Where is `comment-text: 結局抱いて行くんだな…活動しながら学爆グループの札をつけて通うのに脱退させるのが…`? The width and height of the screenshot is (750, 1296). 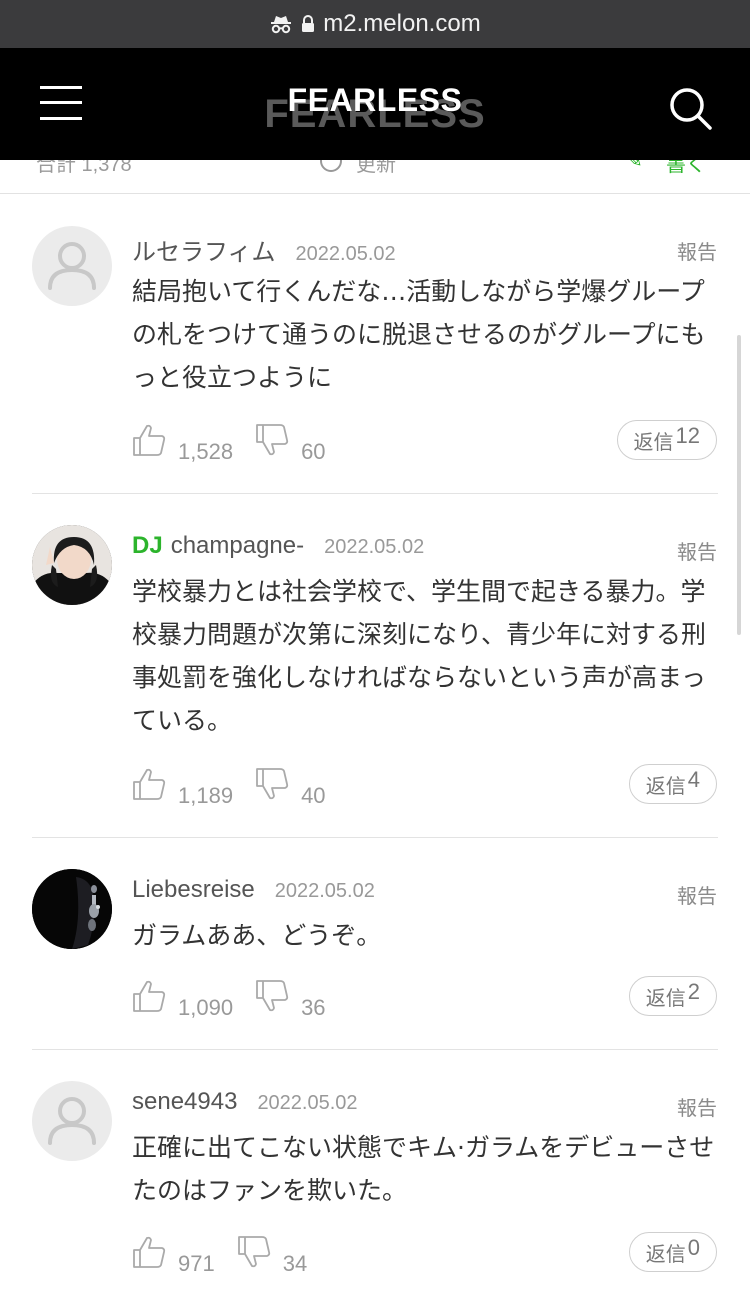
comment-text: 結局抱いて行くんだな…活動しながら学爆グループの札をつけて通うのに脱退させるのが… is located at coordinates (419, 334).